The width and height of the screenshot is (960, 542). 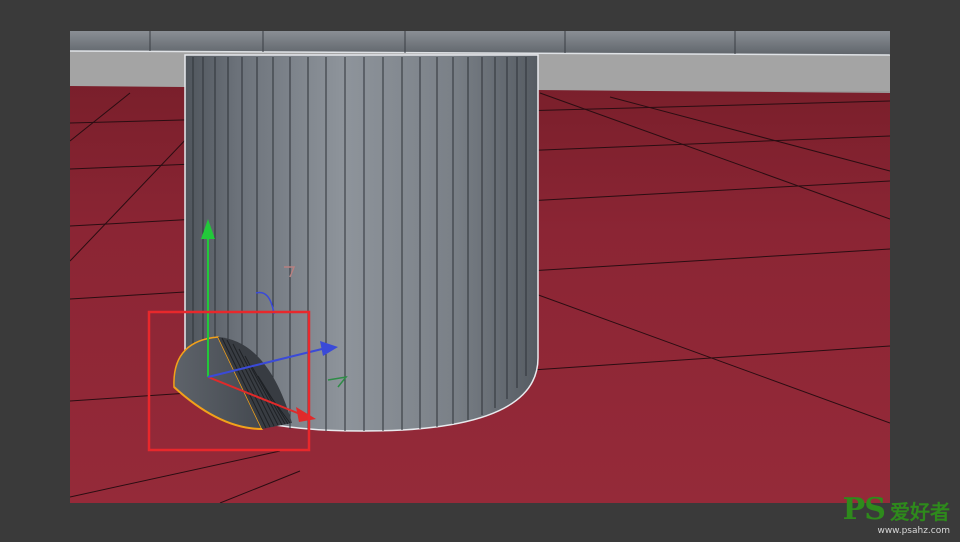 I want to click on tabletop-mesh, so click(x=480, y=43).